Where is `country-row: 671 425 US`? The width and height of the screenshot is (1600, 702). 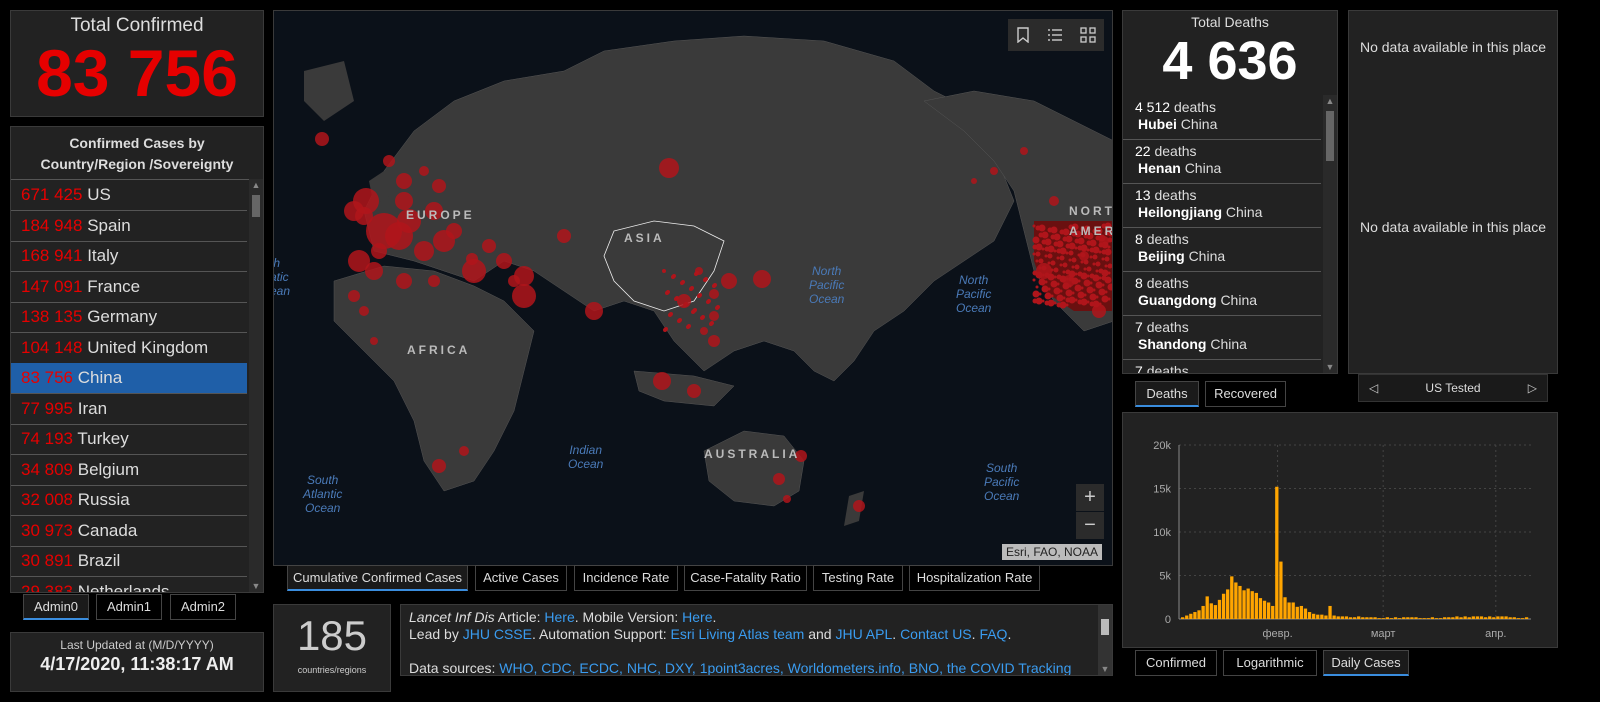
country-row: 671 425 US is located at coordinates (129, 195).